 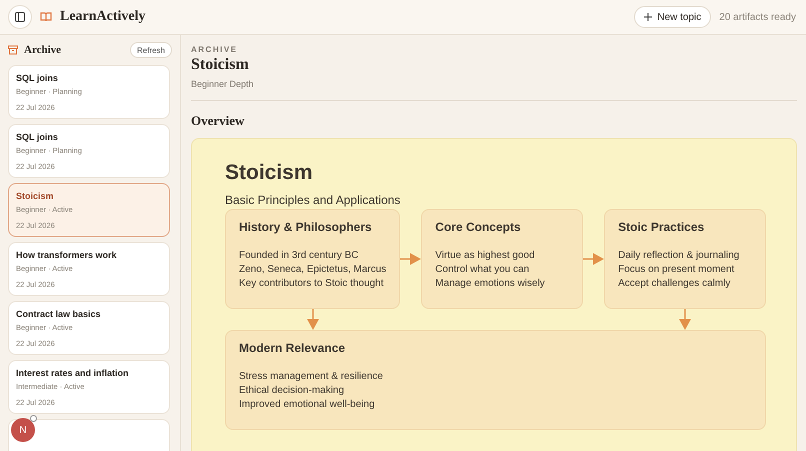 I want to click on diagram-subtitle: Basic Principles and Applications, so click(x=313, y=200).